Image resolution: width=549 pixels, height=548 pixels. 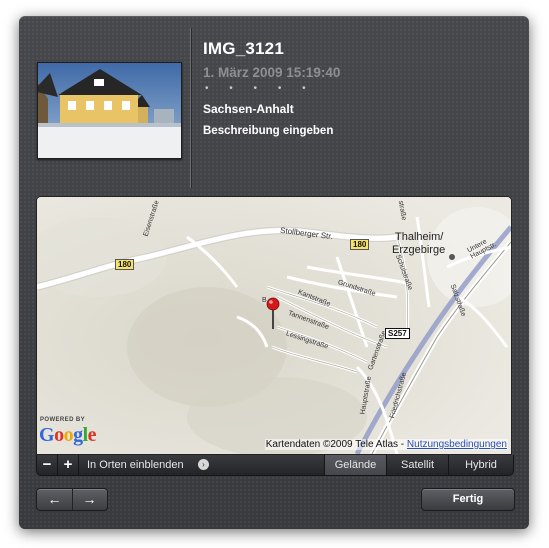 What do you see at coordinates (248, 109) in the screenshot?
I see `place-name: Sachsen-Anhalt` at bounding box center [248, 109].